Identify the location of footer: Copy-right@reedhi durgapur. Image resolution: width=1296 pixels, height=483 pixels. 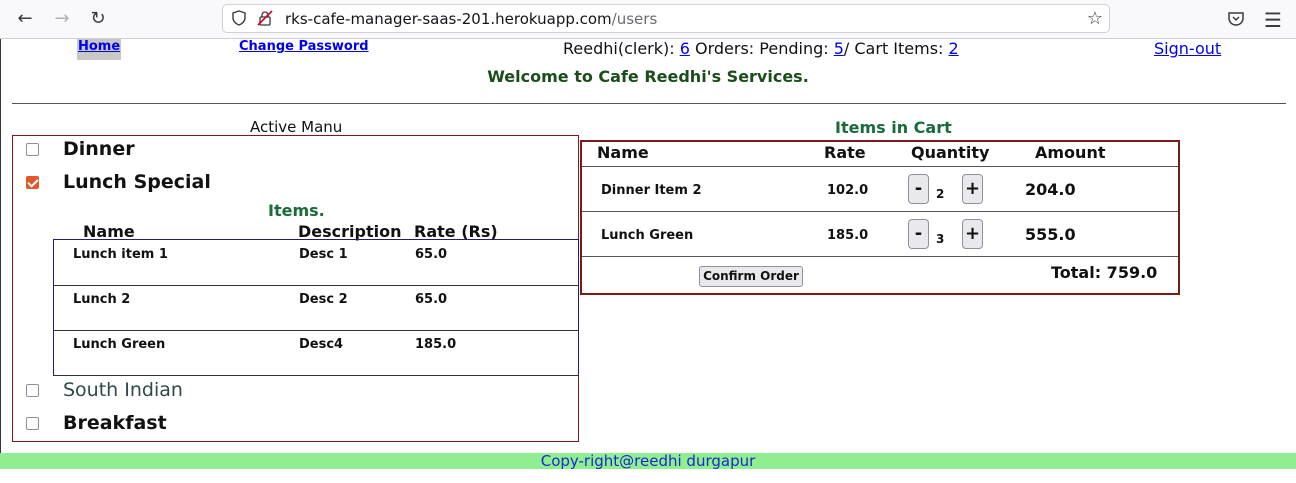
(648, 461).